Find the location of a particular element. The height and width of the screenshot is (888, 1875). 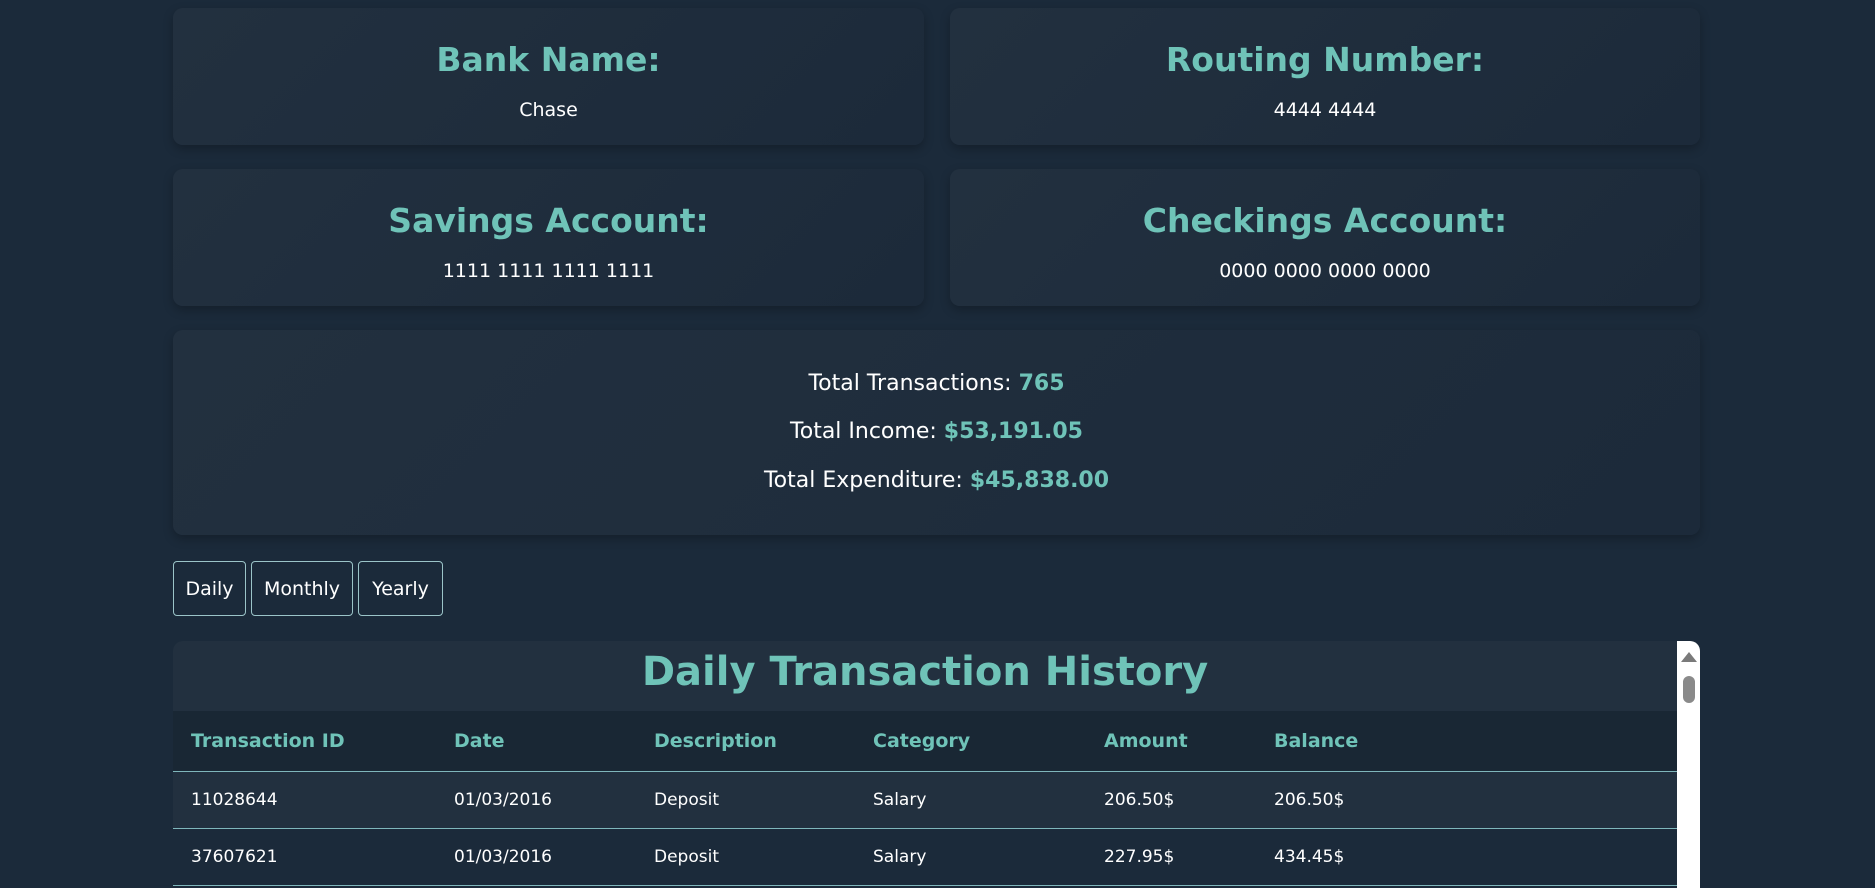

yearly-button: Yearly is located at coordinates (400, 588).